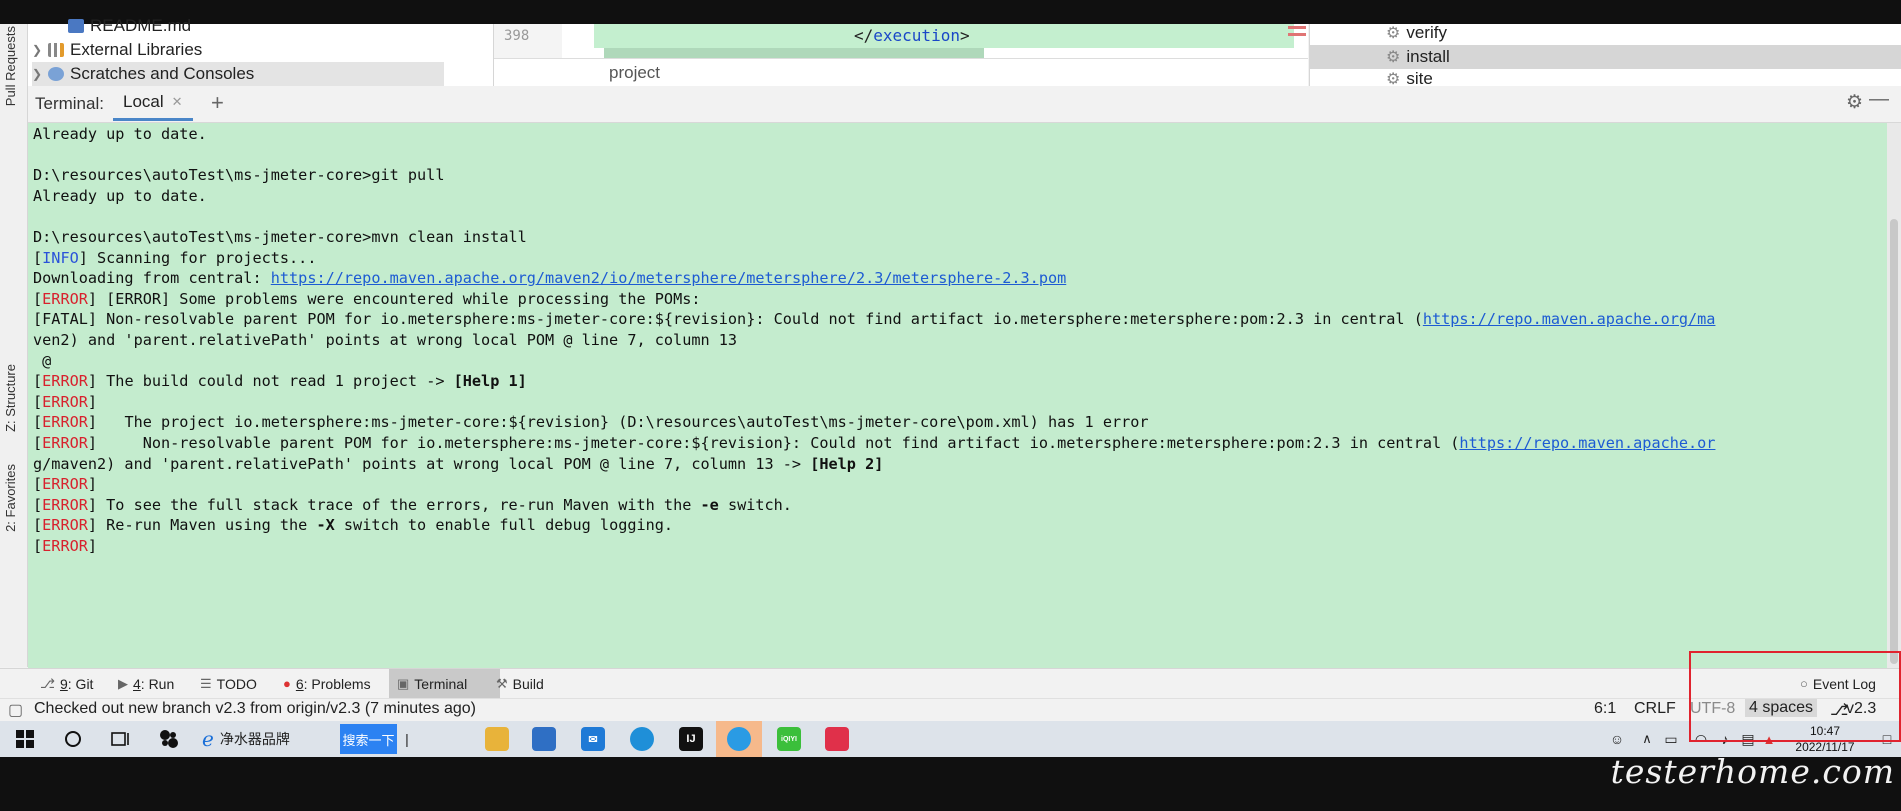  Describe the element at coordinates (327, 683) in the screenshot. I see `tool-window-problems: ● 6: Problems` at that location.